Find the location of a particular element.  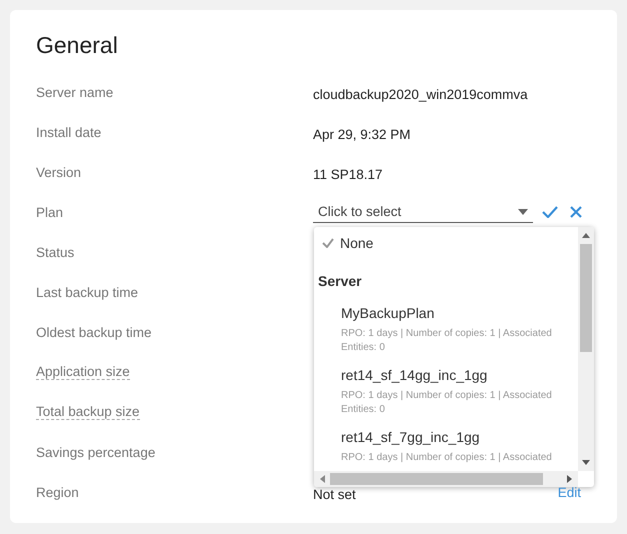

horizontal-scrollbar is located at coordinates (446, 479).